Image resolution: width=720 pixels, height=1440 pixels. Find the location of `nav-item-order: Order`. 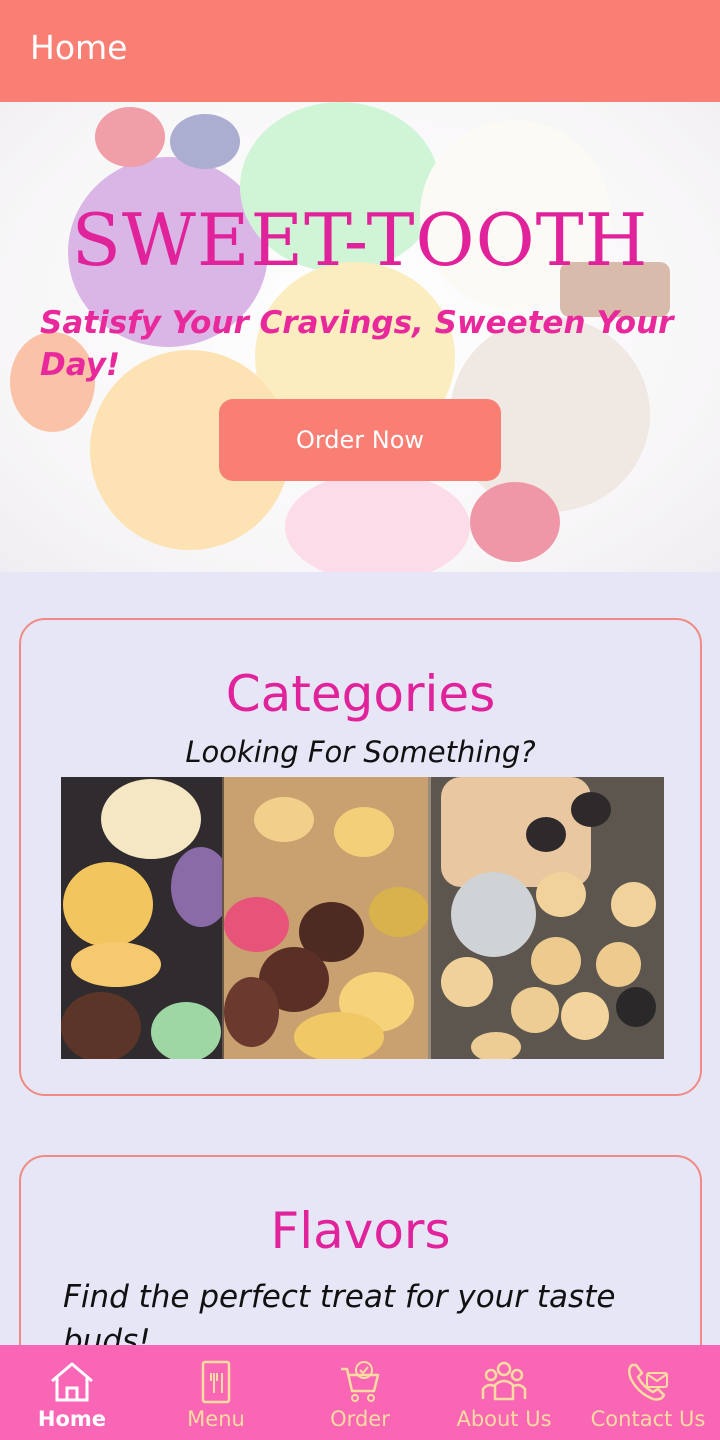

nav-item-order: Order is located at coordinates (360, 1392).